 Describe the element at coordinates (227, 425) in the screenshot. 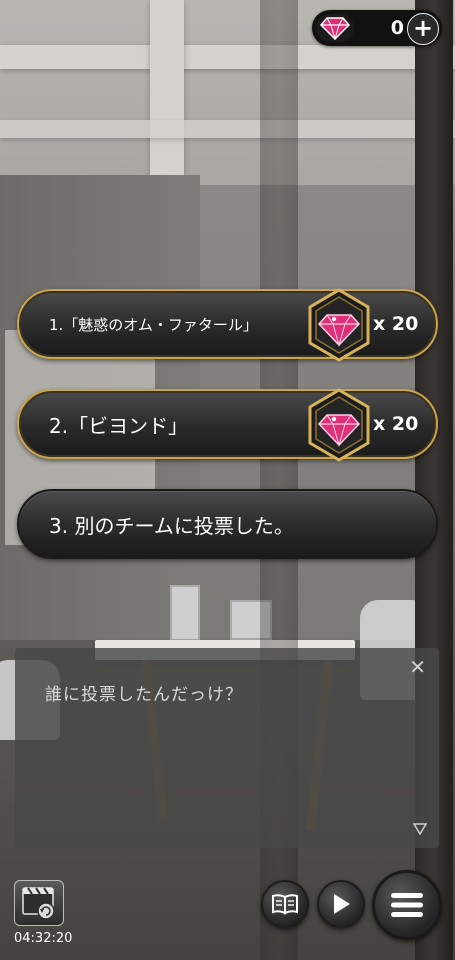

I see `choice-option-2: 2.「ビヨンド」 x 20` at that location.